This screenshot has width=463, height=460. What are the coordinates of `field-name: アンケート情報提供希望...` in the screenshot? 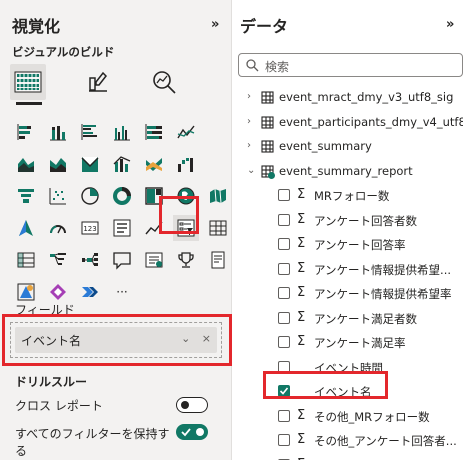 It's located at (383, 269).